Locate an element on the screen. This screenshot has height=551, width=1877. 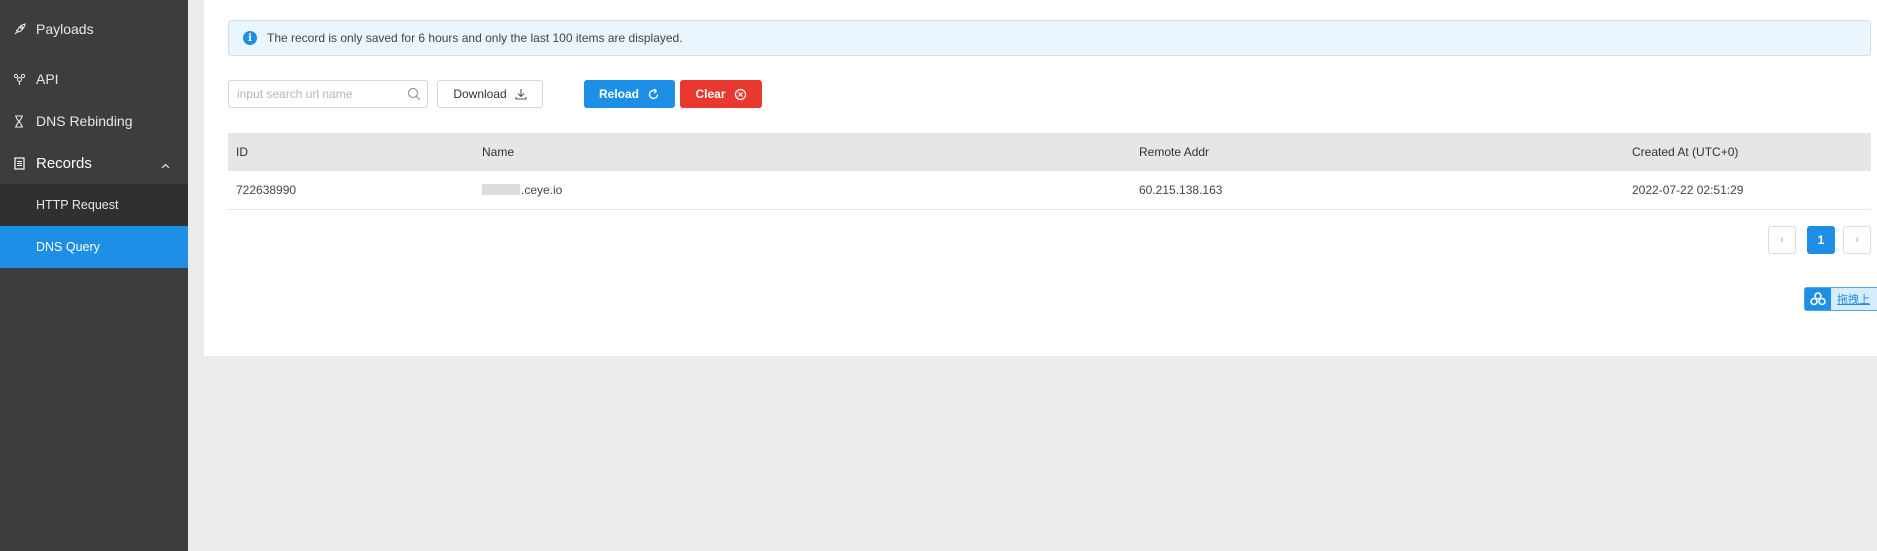
column-header-created-at: Created At (UTC+0) is located at coordinates (1747, 152).